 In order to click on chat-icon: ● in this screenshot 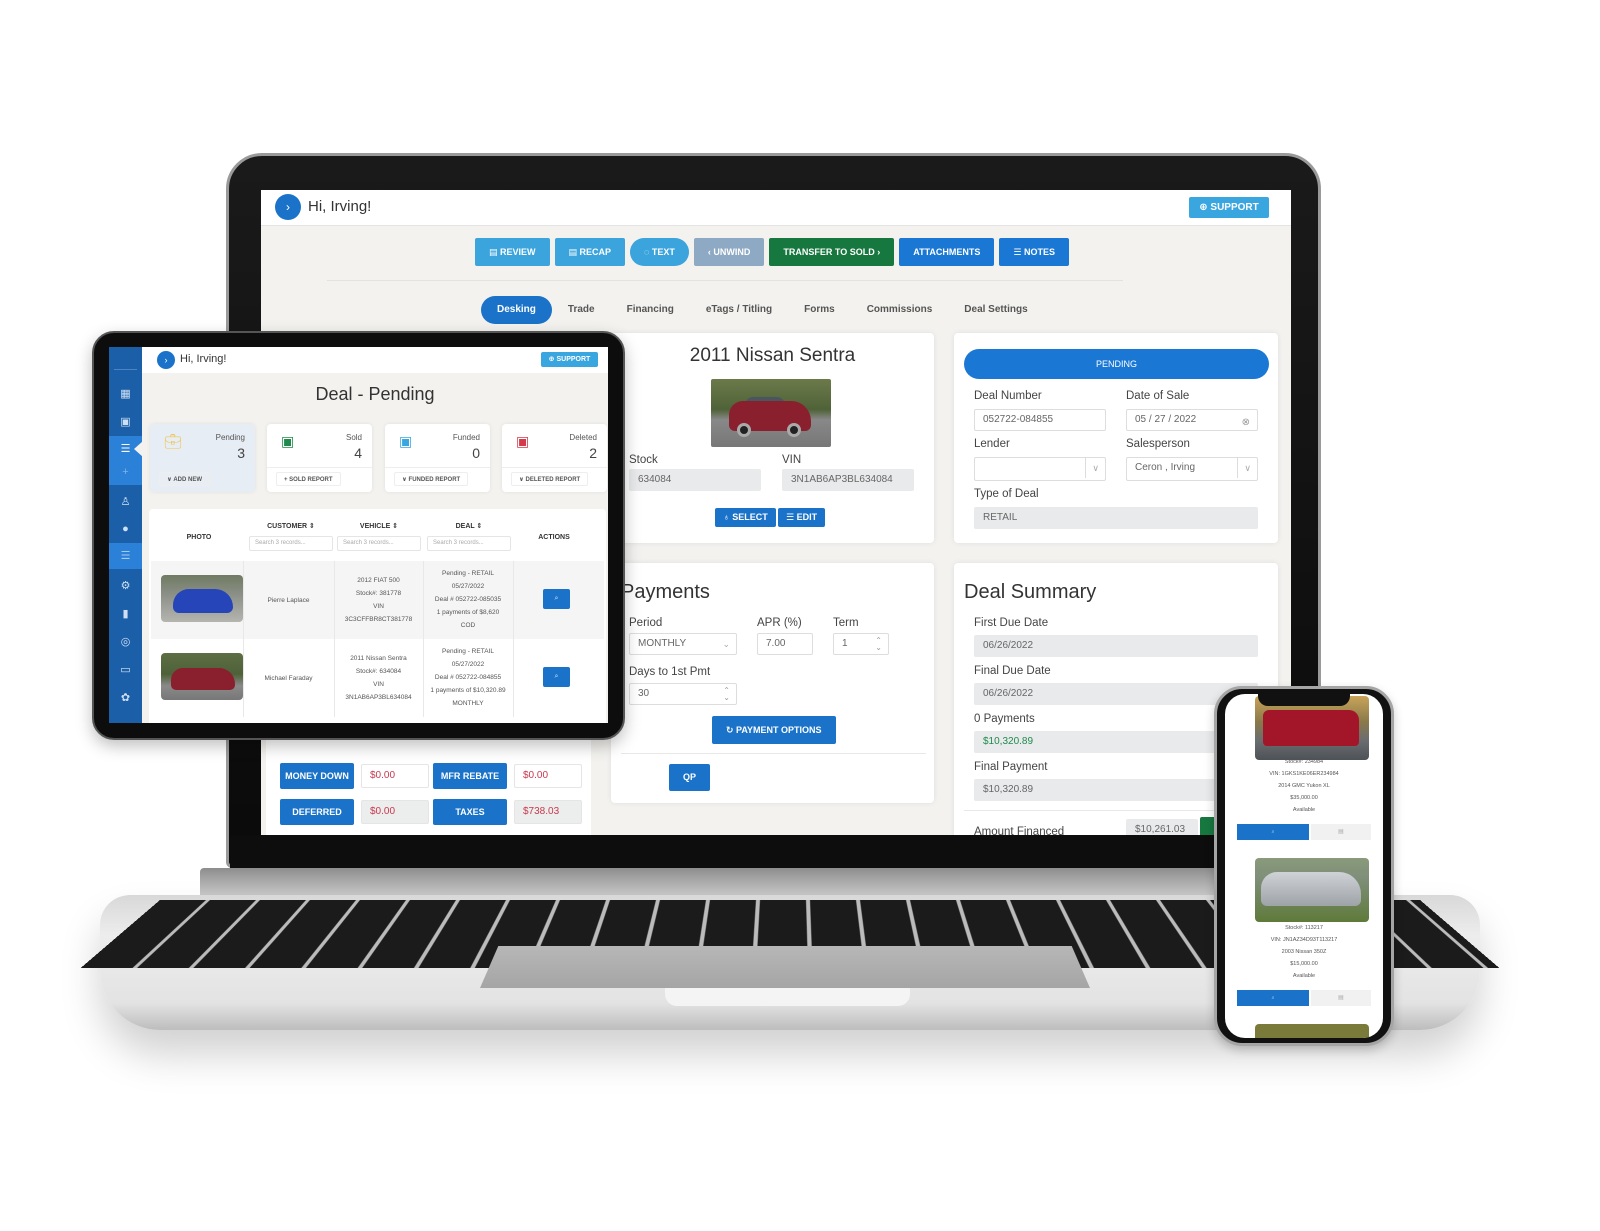, I will do `click(125, 529)`.